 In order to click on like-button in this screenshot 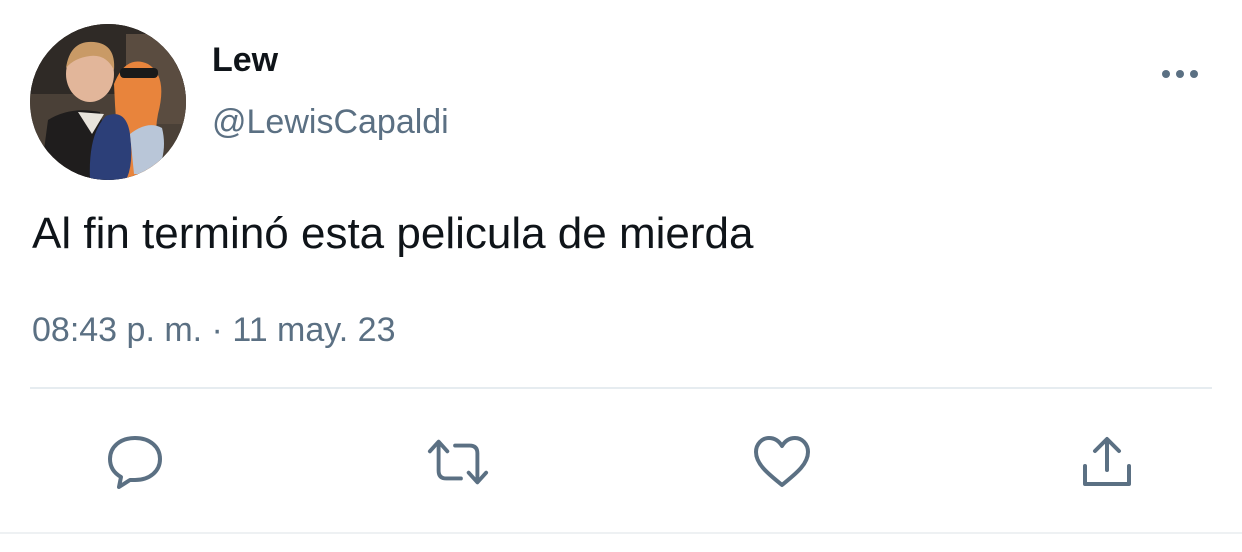, I will do `click(782, 462)`.